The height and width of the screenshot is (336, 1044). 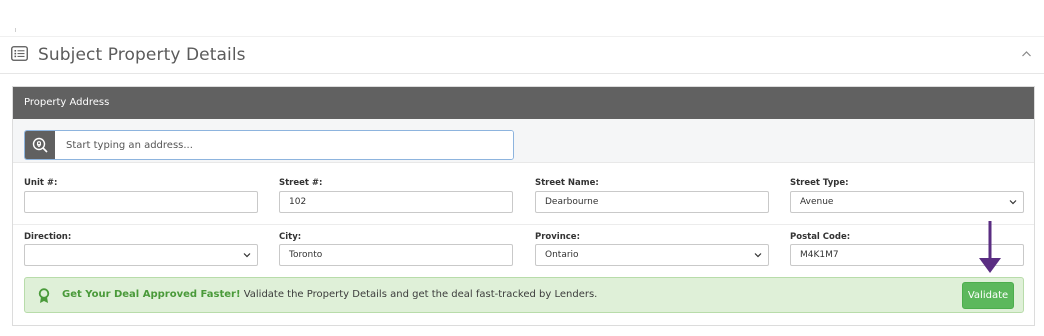 What do you see at coordinates (141, 202) in the screenshot?
I see `unit-input` at bounding box center [141, 202].